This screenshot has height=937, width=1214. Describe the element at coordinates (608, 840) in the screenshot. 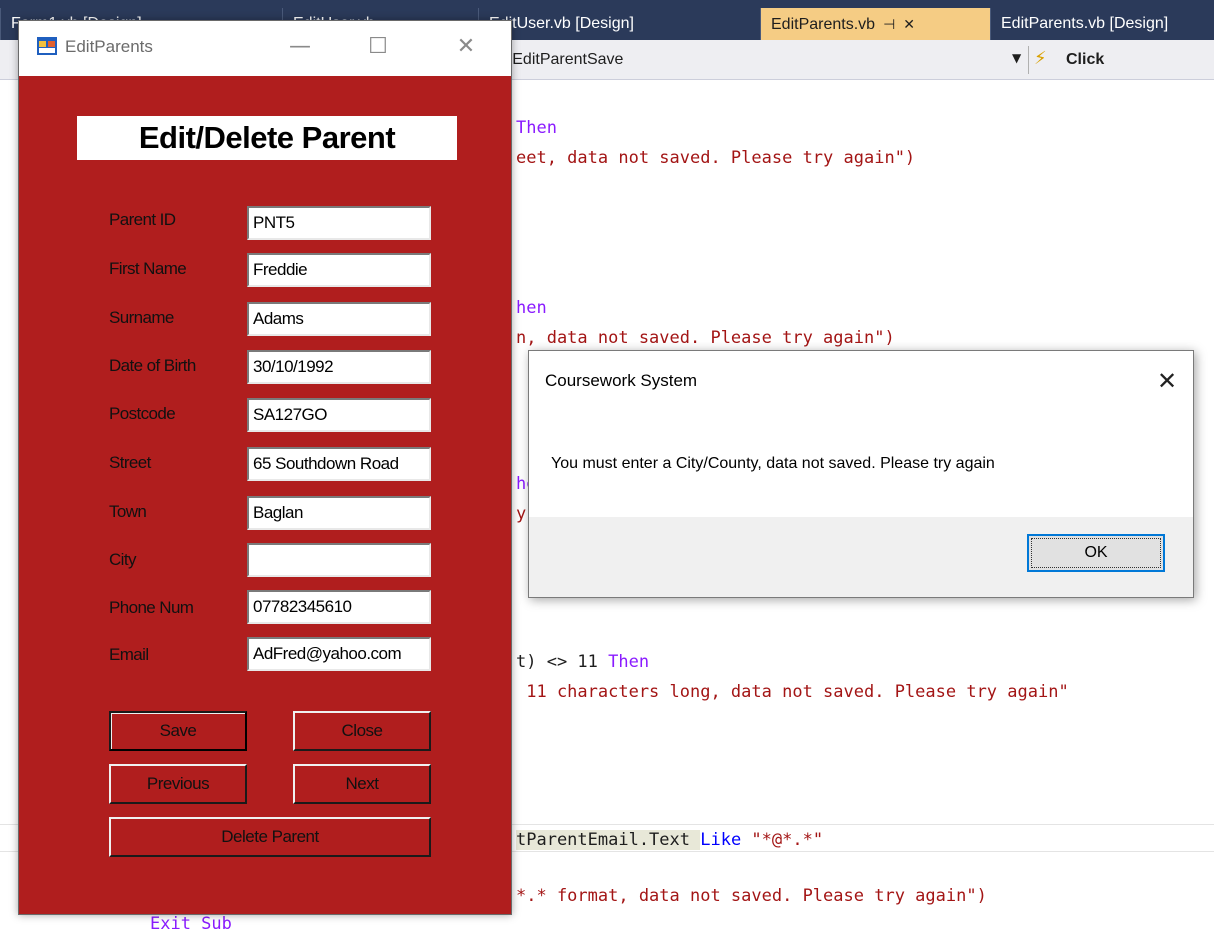

I see `code-text: tParentEmail.Text` at that location.